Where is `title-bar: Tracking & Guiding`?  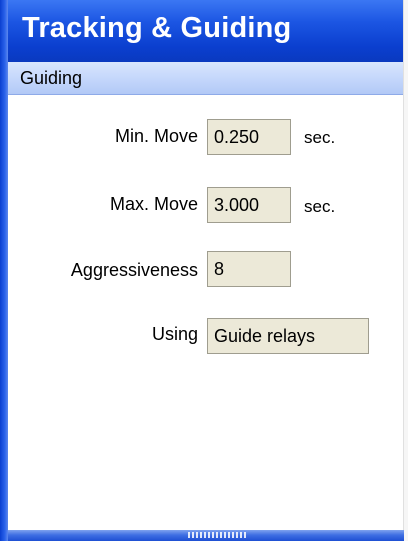
title-bar: Tracking & Guiding is located at coordinates (206, 31).